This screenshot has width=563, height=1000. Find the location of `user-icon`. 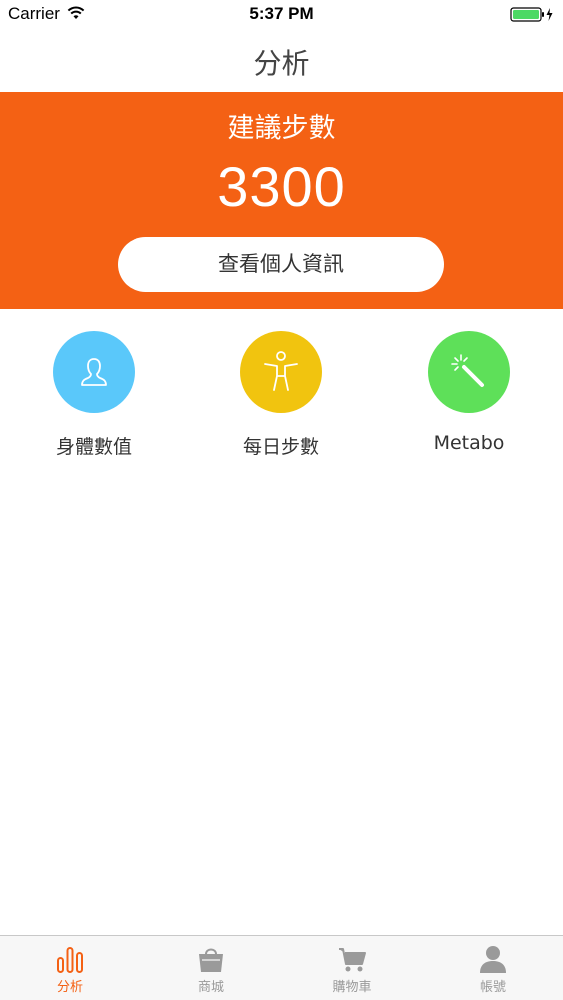

user-icon is located at coordinates (493, 959).